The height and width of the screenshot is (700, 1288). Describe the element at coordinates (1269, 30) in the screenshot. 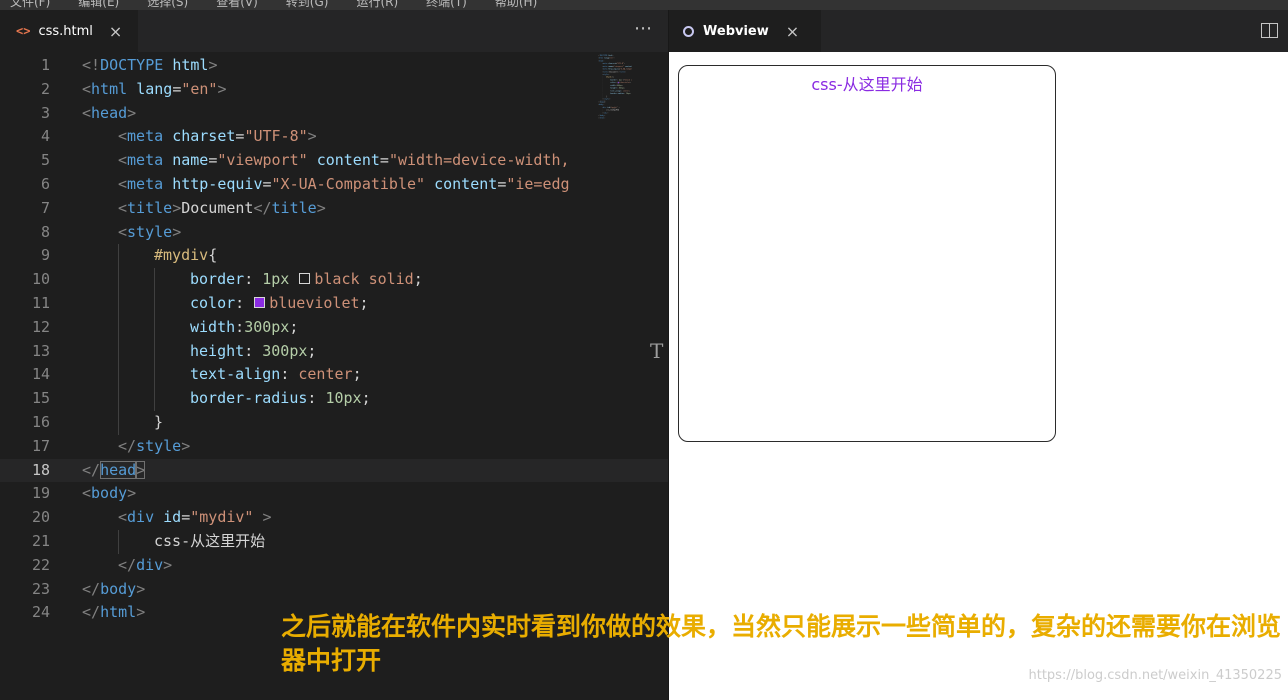

I see `split-editor-icon` at that location.